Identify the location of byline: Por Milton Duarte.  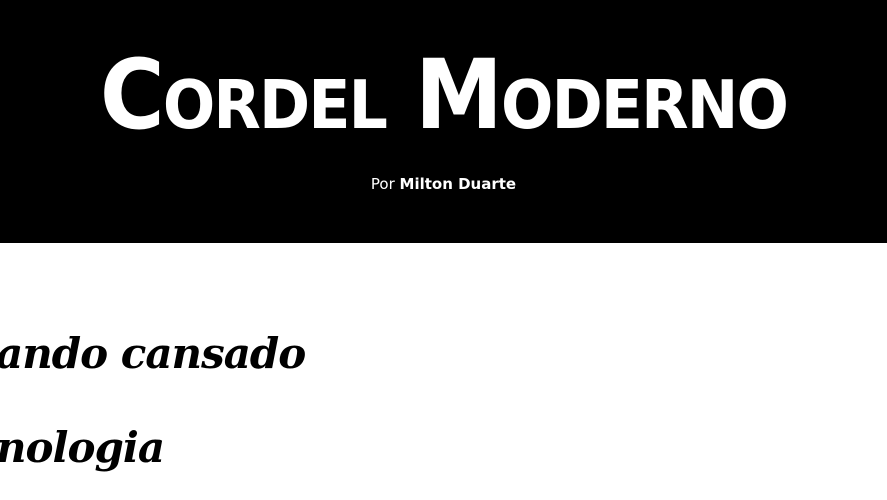
(443, 184).